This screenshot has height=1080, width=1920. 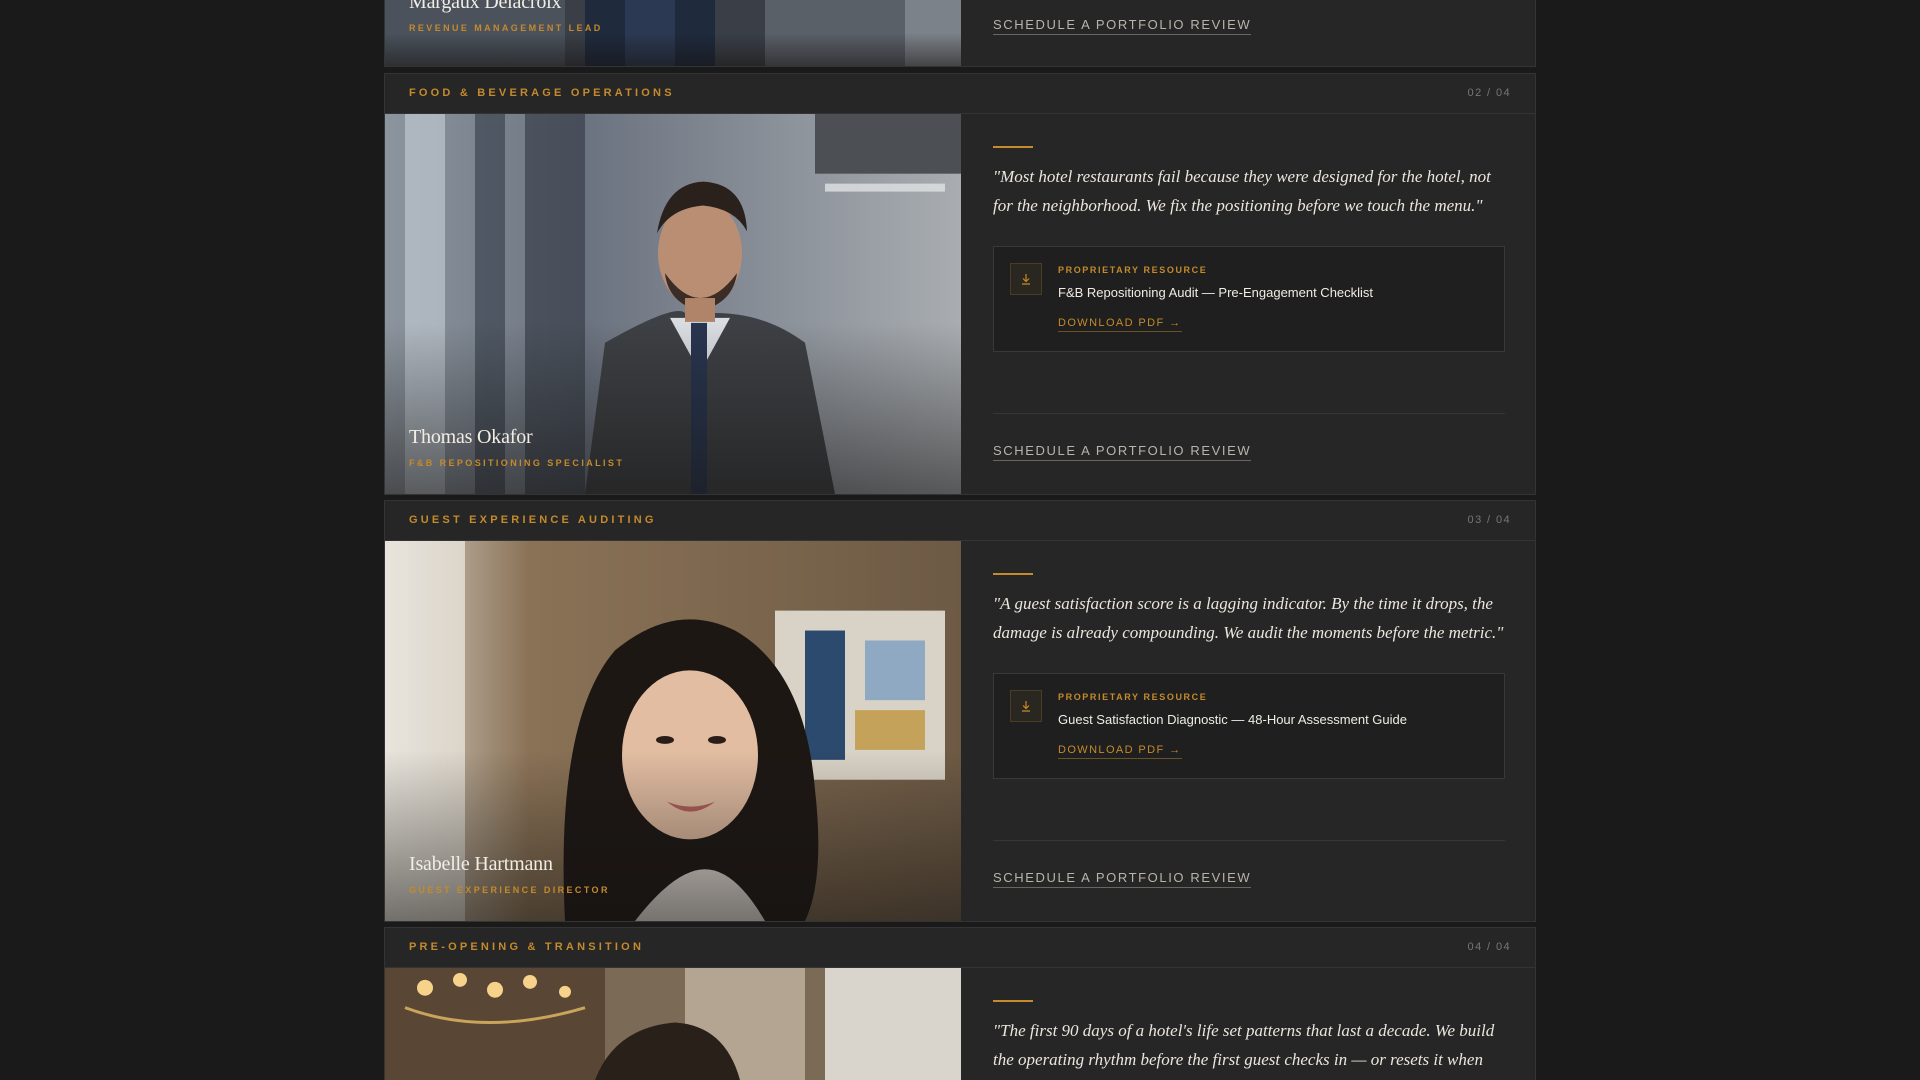 What do you see at coordinates (1489, 947) in the screenshot?
I see `section-counter: 04 / 04` at bounding box center [1489, 947].